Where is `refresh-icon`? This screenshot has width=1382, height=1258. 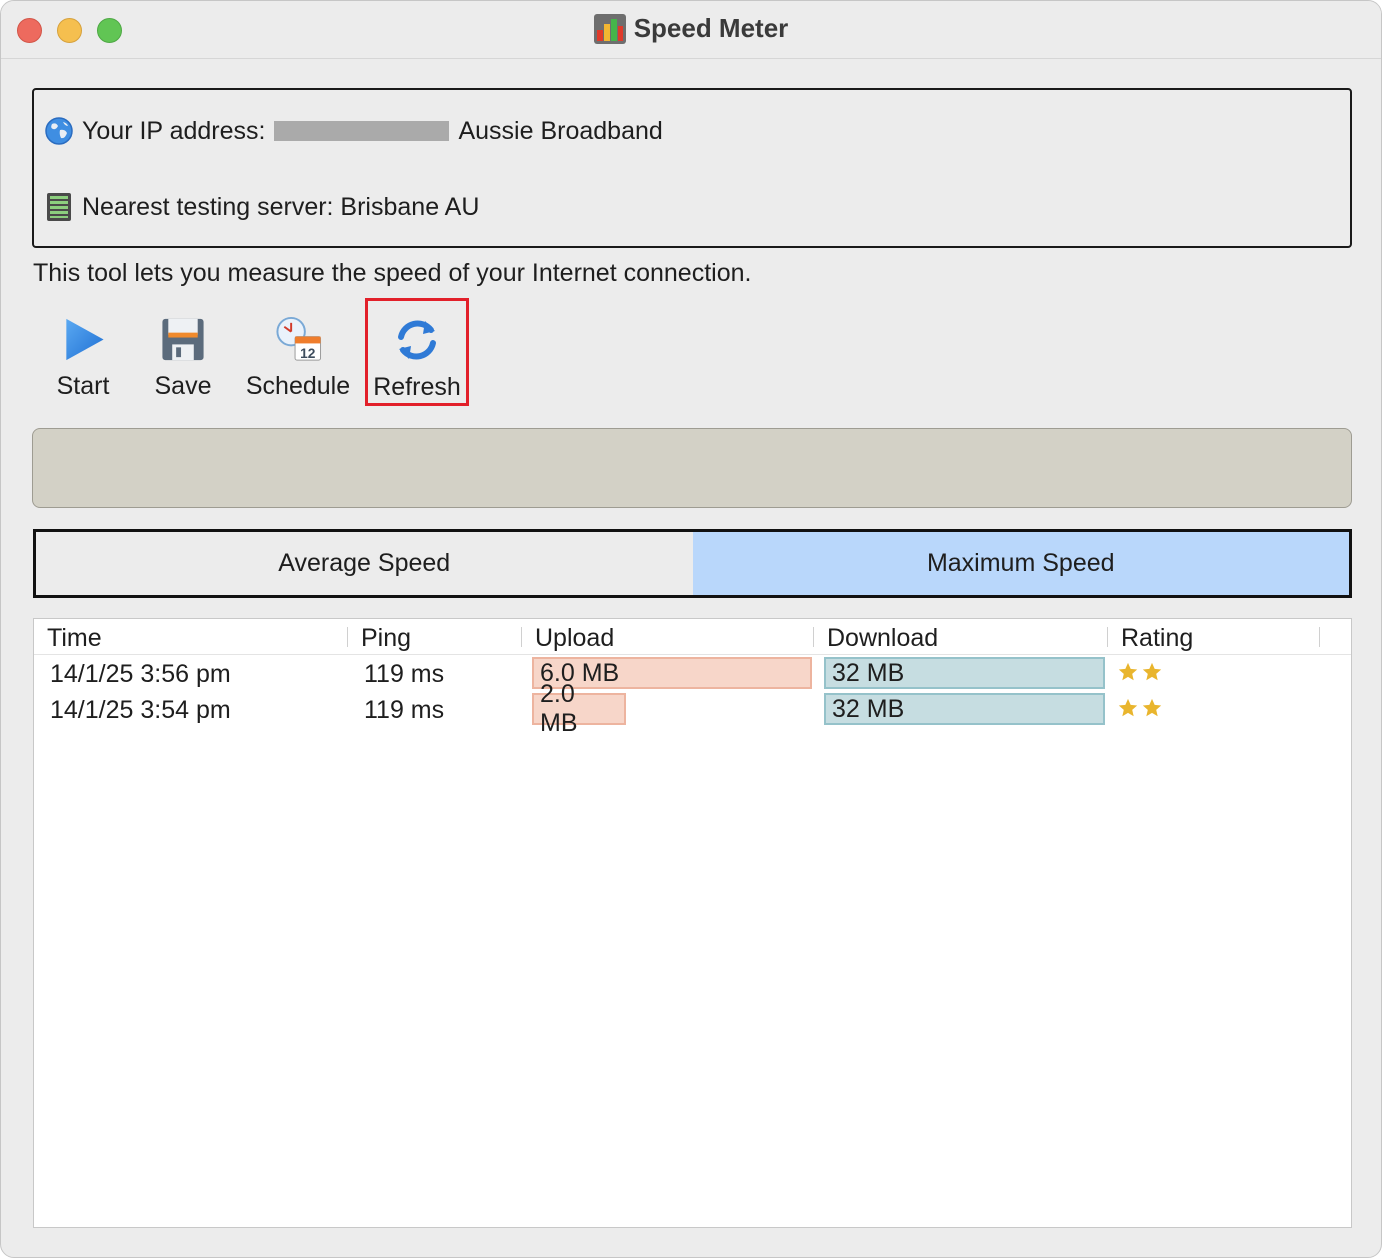 refresh-icon is located at coordinates (417, 340).